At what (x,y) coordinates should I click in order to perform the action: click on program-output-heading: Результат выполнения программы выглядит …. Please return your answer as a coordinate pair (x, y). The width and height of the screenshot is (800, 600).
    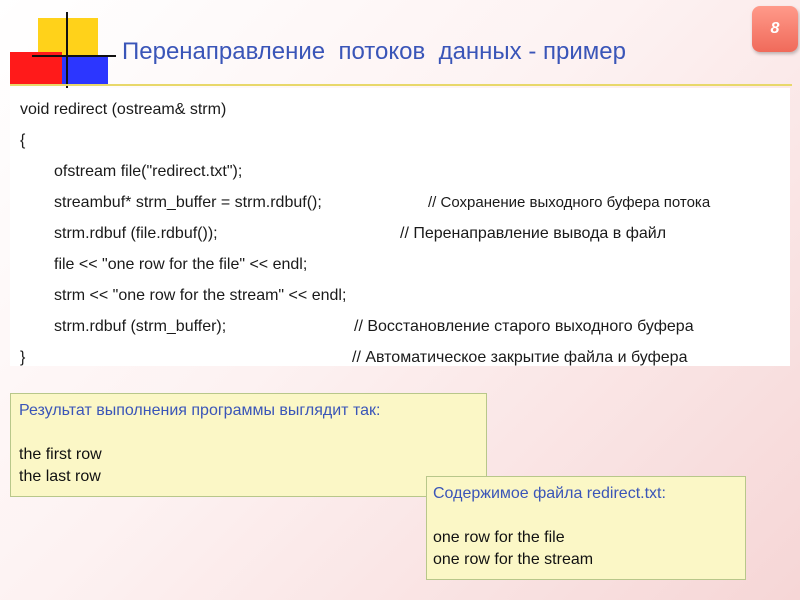
    Looking at the image, I should click on (200, 410).